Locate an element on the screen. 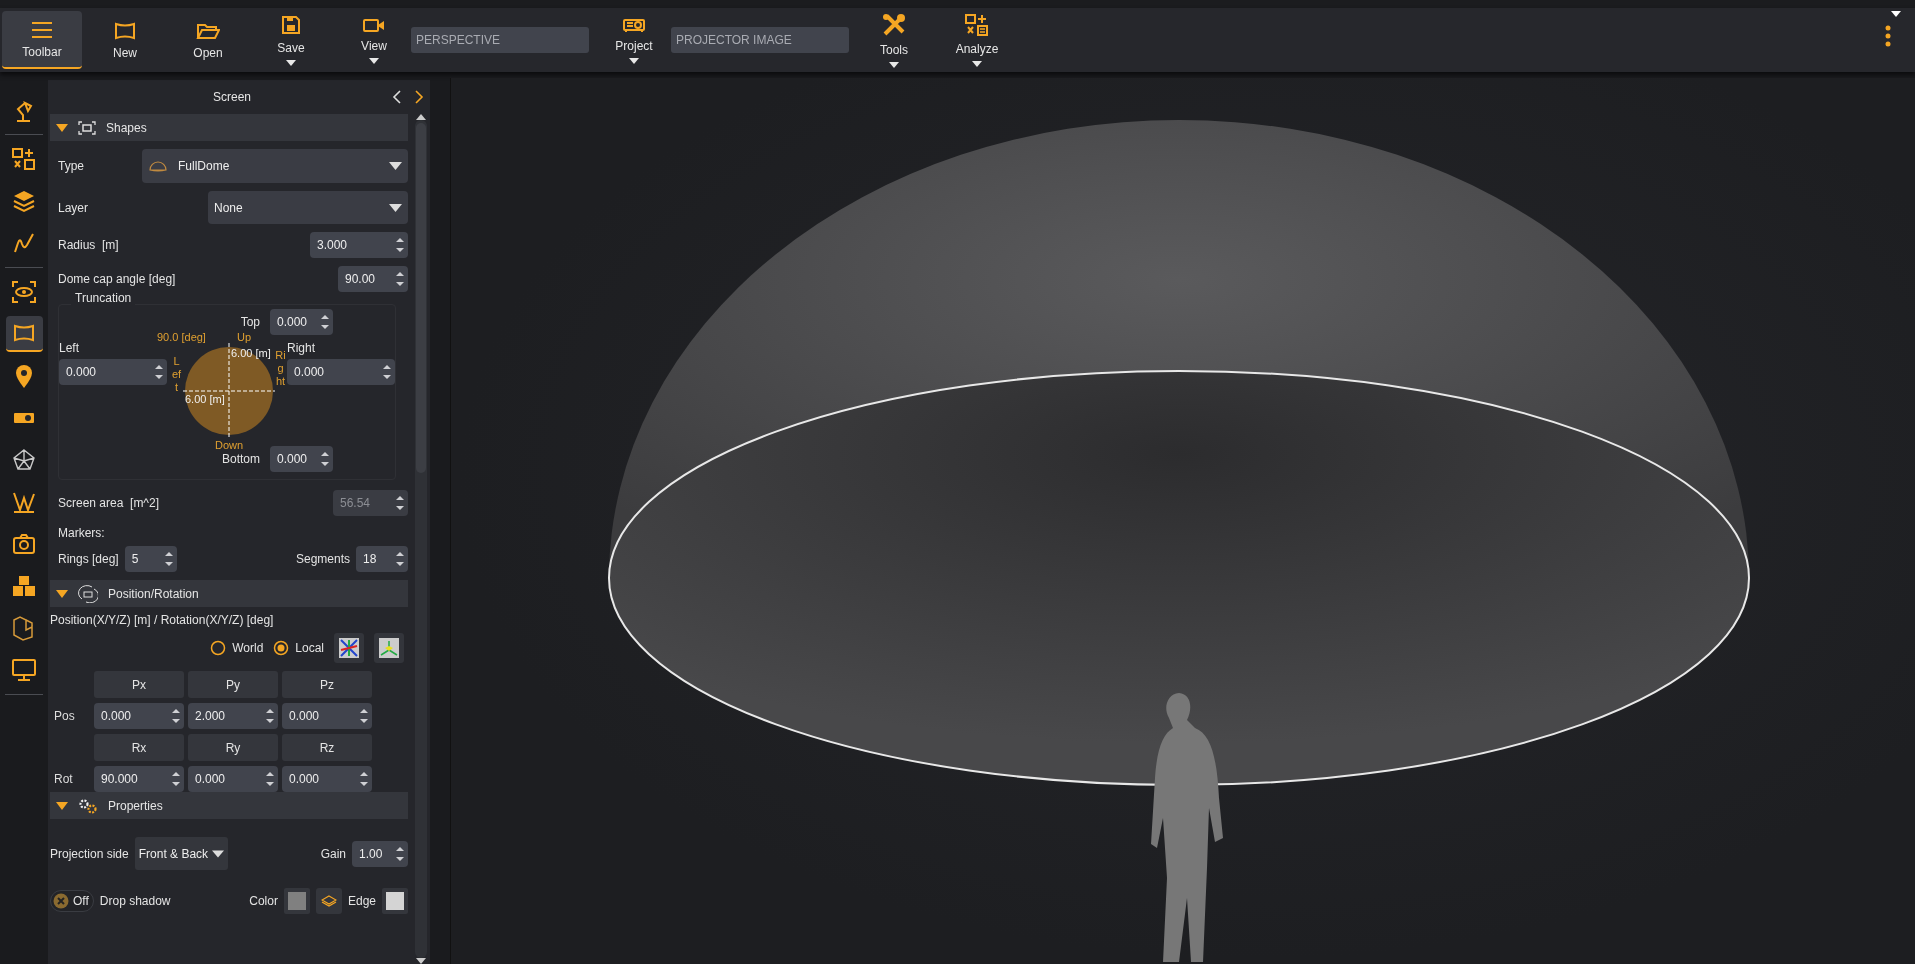 The width and height of the screenshot is (1915, 964). field-label: Layer is located at coordinates (73, 207).